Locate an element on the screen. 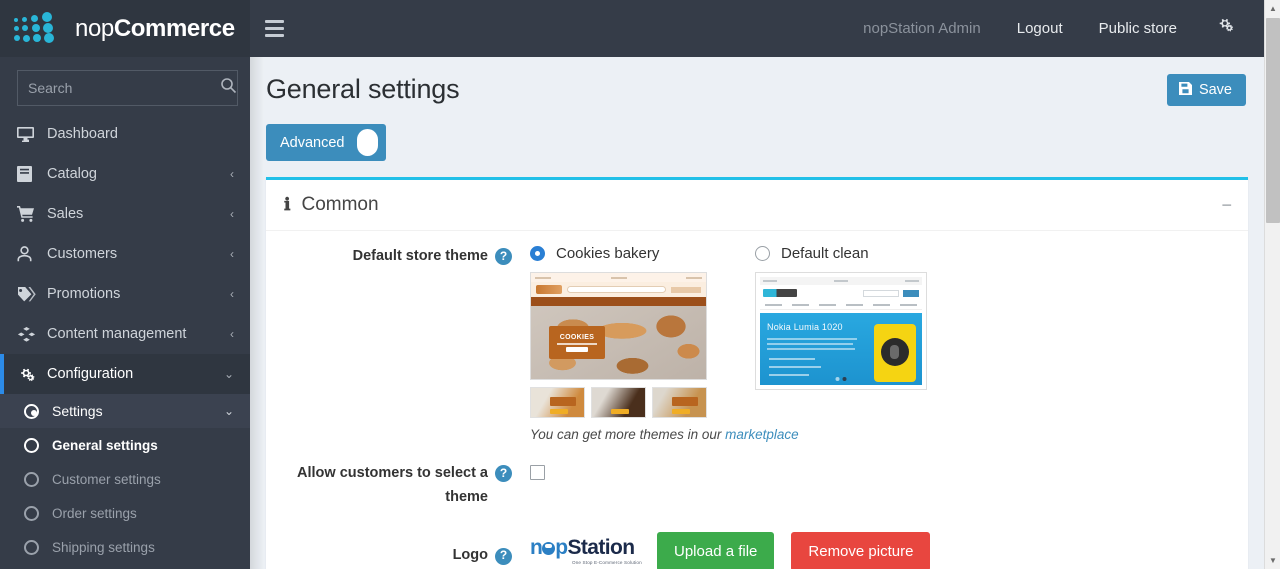 The width and height of the screenshot is (1280, 569). search-box is located at coordinates (127, 88).